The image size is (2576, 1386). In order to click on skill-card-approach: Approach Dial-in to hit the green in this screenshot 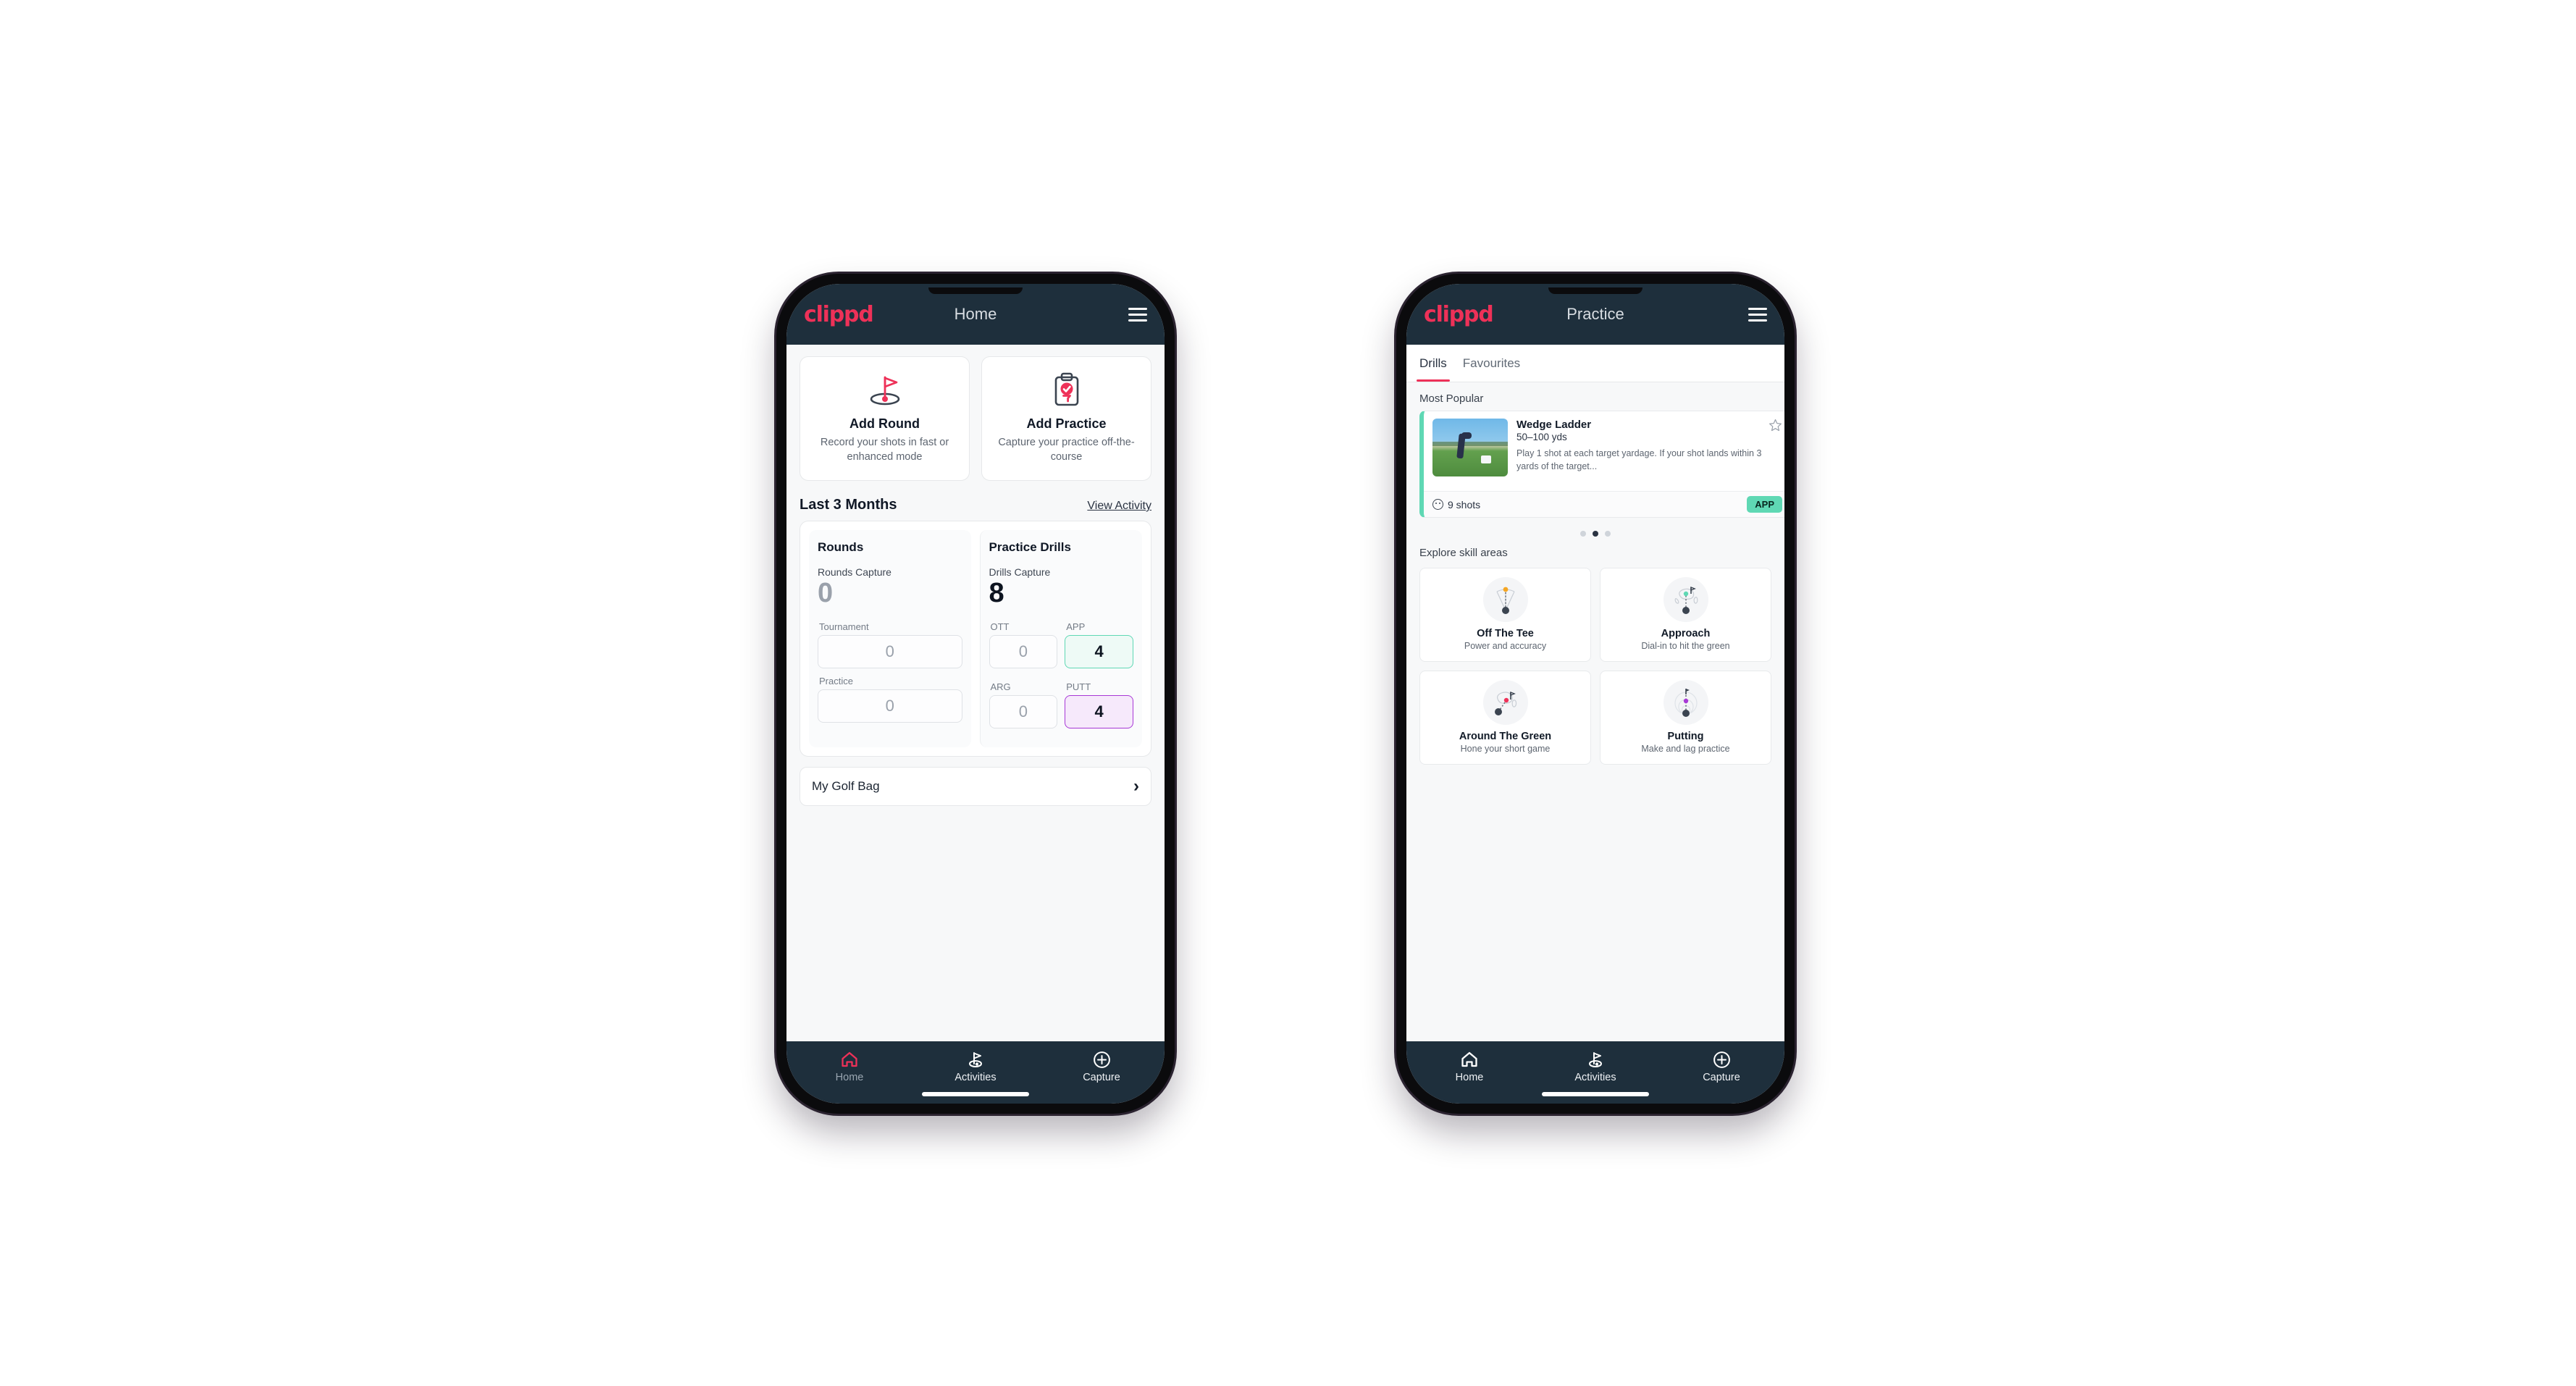, I will do `click(1685, 615)`.